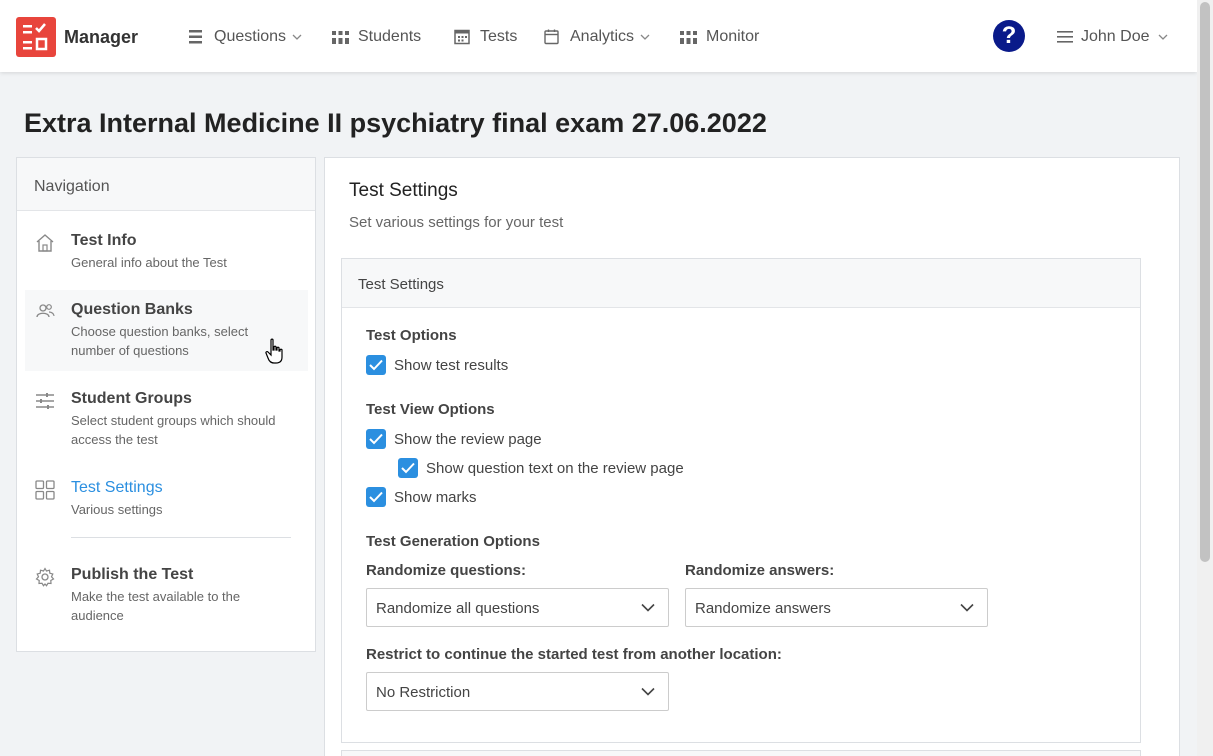 The width and height of the screenshot is (1213, 756). What do you see at coordinates (45, 577) in the screenshot?
I see `gear-icon` at bounding box center [45, 577].